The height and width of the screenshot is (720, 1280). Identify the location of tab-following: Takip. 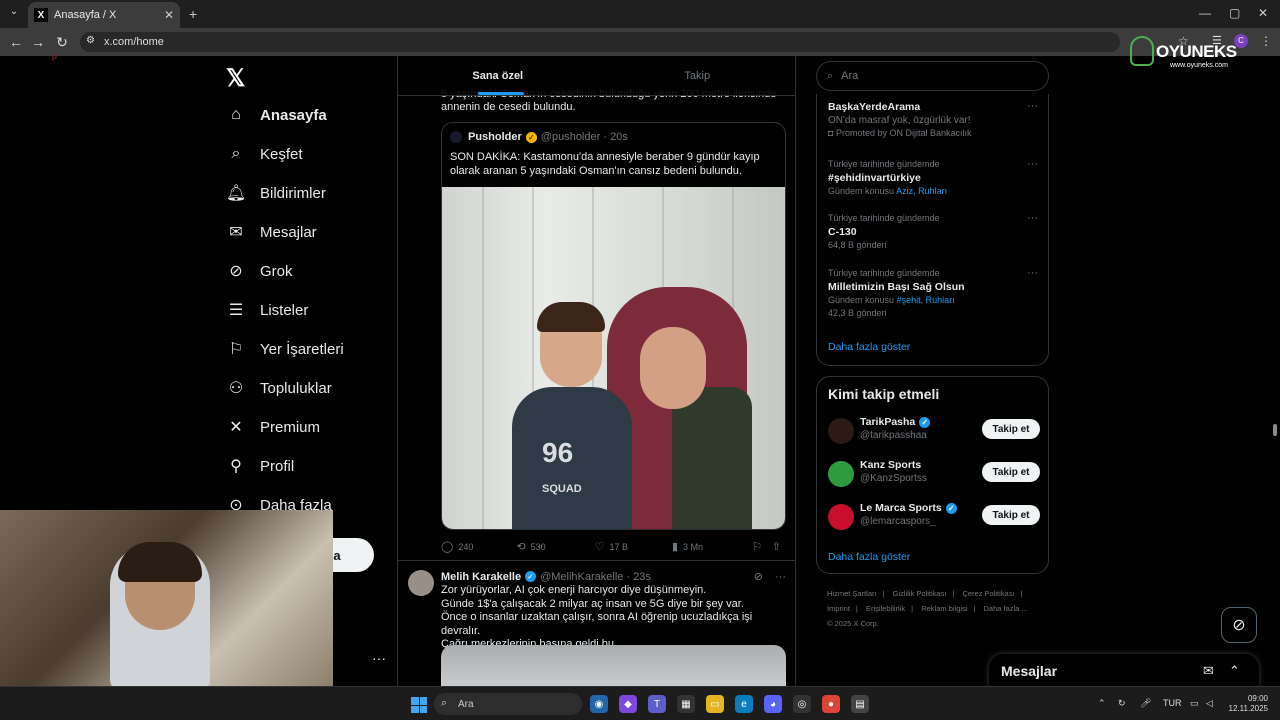
(697, 75).